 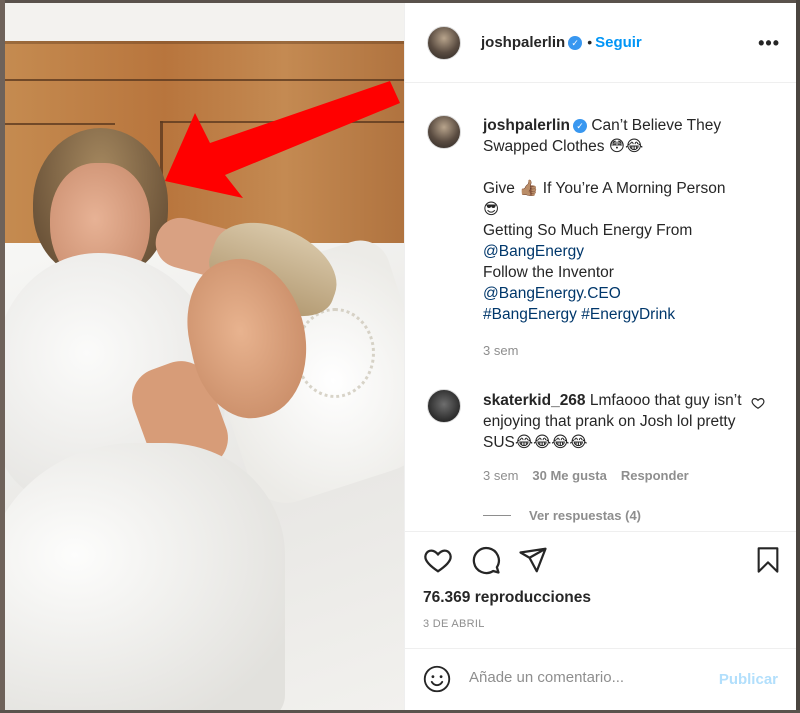 I want to click on comment-timestamp: 3 sem, so click(x=500, y=475).